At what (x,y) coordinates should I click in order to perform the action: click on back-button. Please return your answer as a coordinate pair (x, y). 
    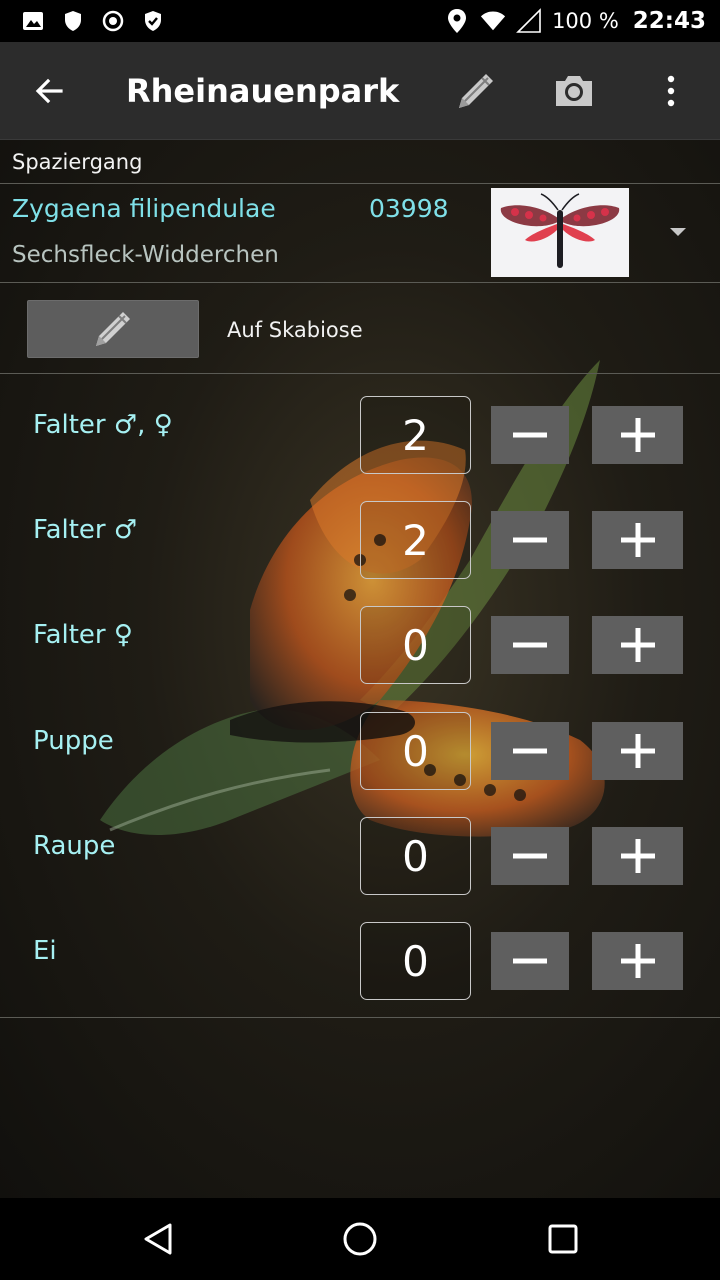
    Looking at the image, I should click on (49, 91).